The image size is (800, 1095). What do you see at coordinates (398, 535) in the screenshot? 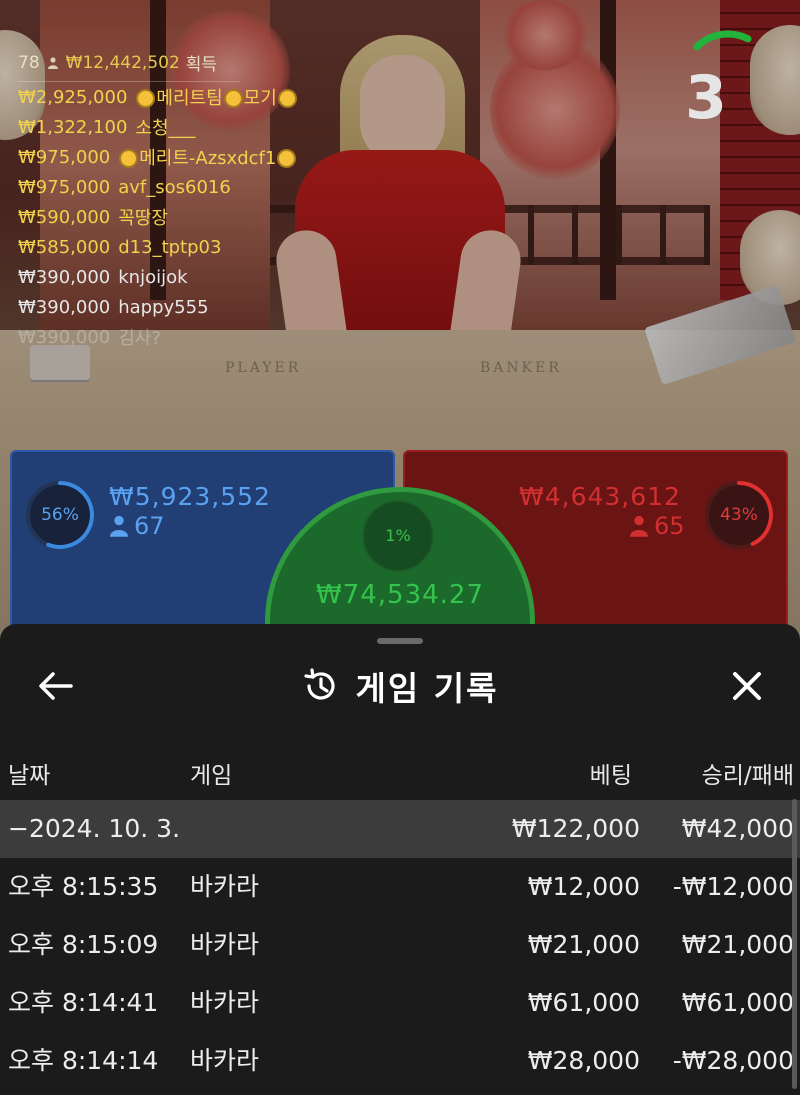
I see `tie-percent: 1%` at bounding box center [398, 535].